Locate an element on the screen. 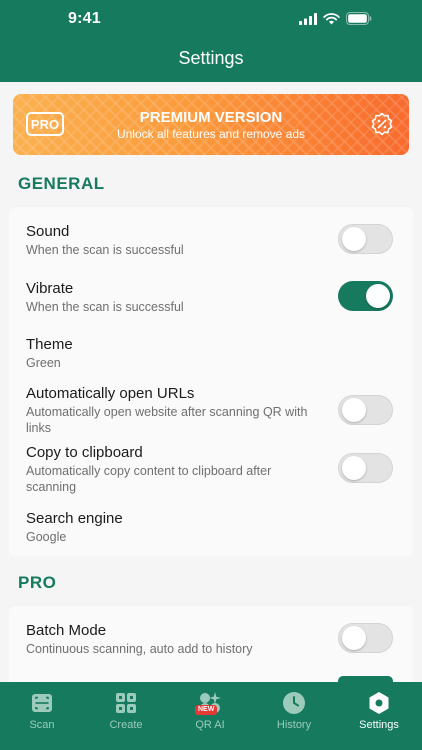 The height and width of the screenshot is (750, 422). setting-title: Theme is located at coordinates (49, 344).